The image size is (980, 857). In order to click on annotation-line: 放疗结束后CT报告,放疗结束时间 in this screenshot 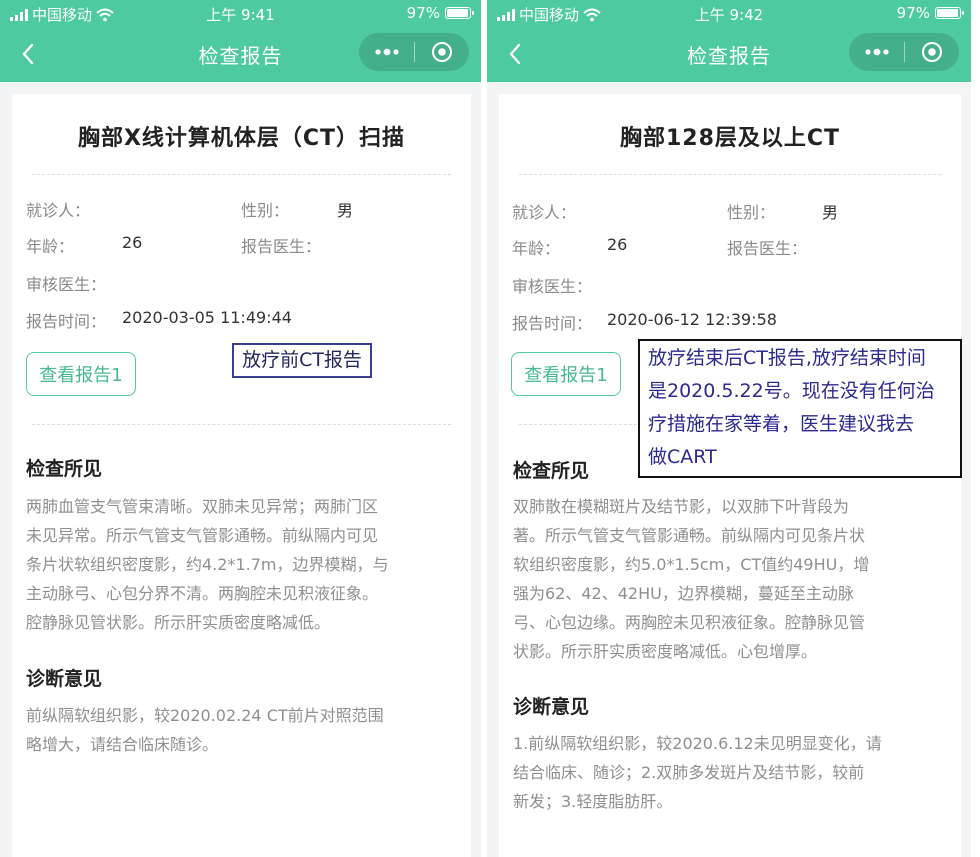, I will do `click(787, 358)`.